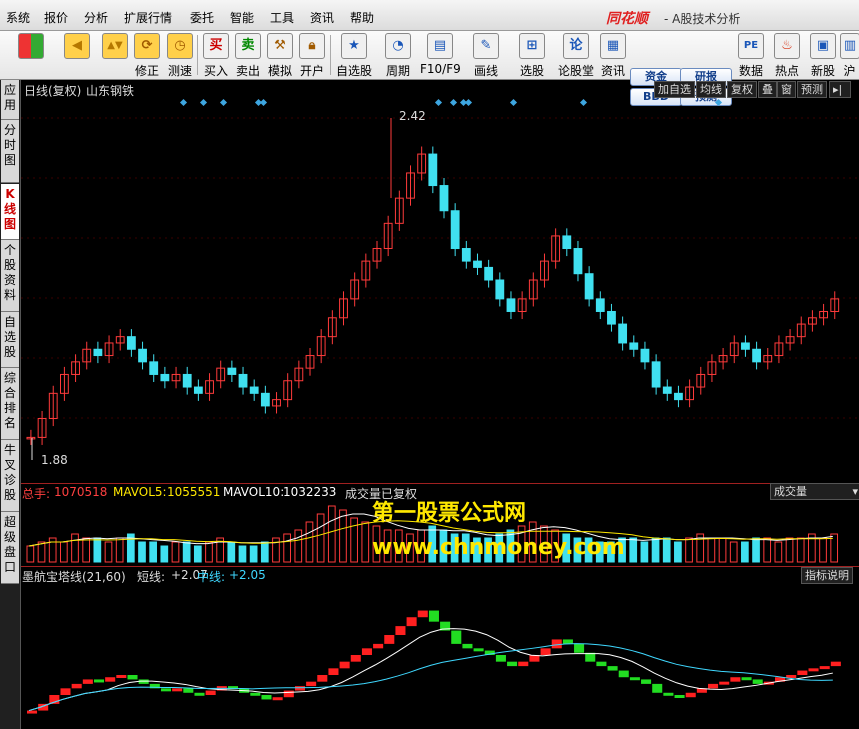  I want to click on sidebar-tab-intraday: 分时图, so click(10, 151).